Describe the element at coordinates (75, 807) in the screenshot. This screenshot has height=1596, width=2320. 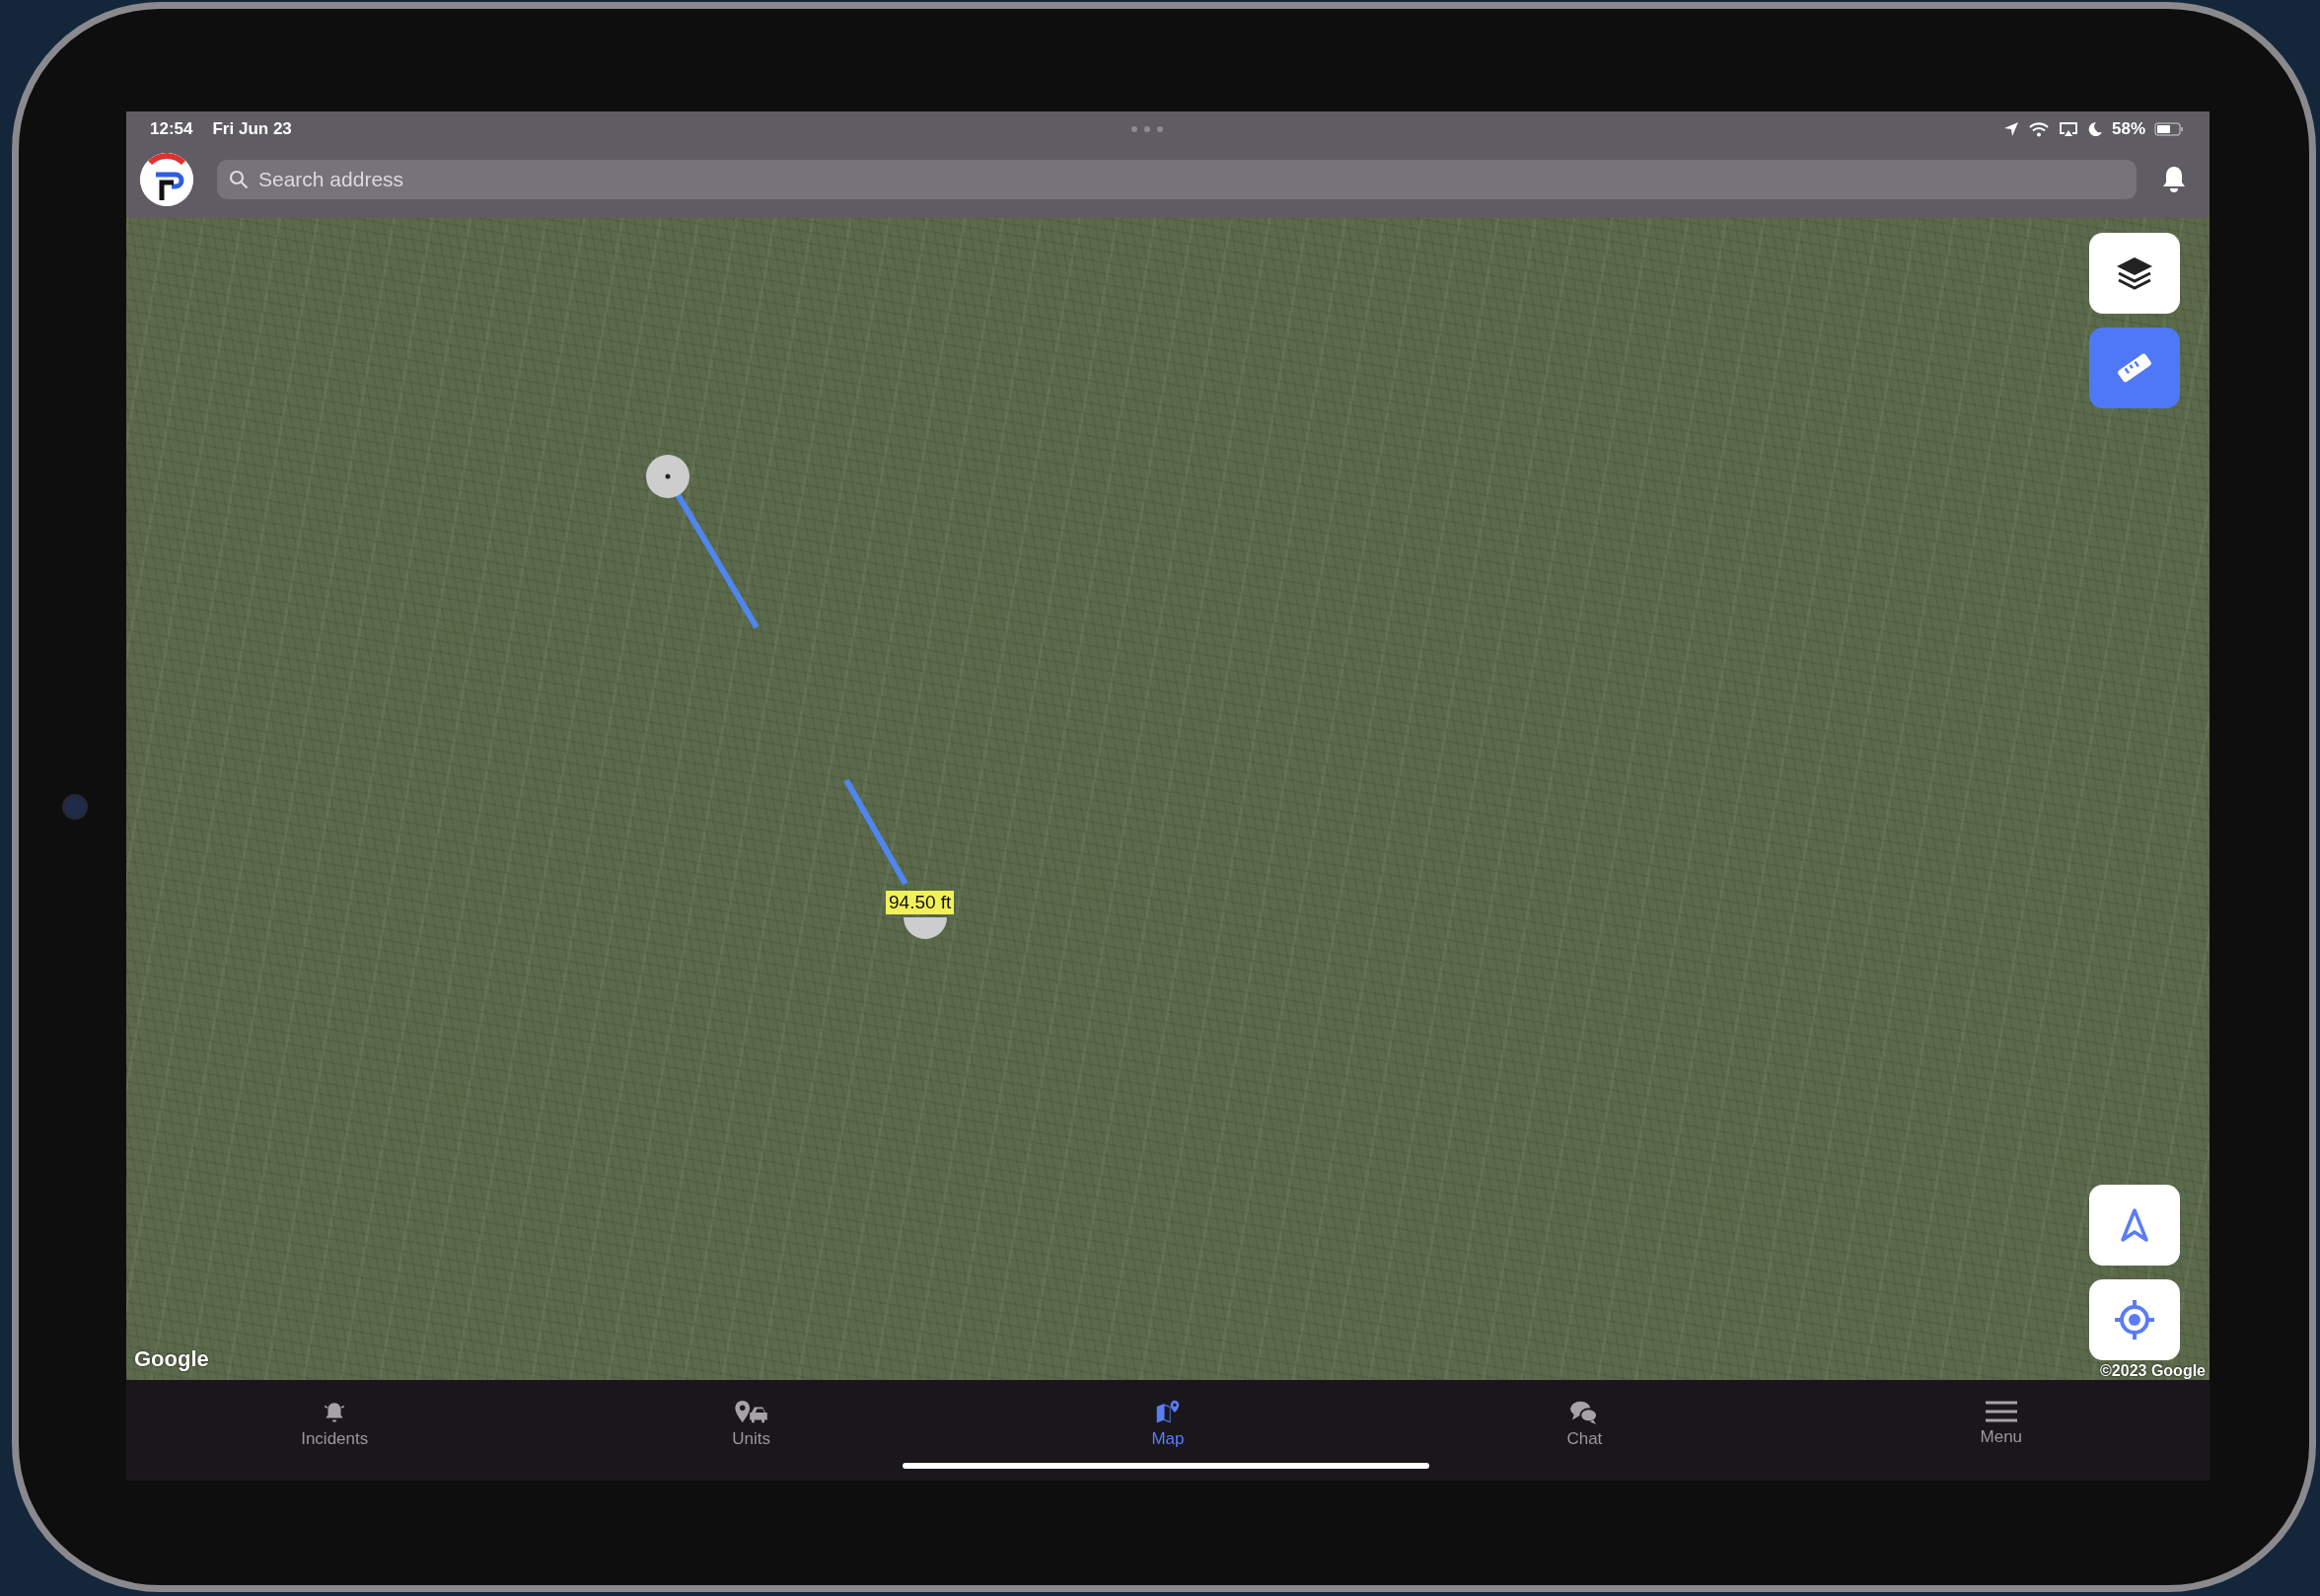
I see `camera-lens` at that location.